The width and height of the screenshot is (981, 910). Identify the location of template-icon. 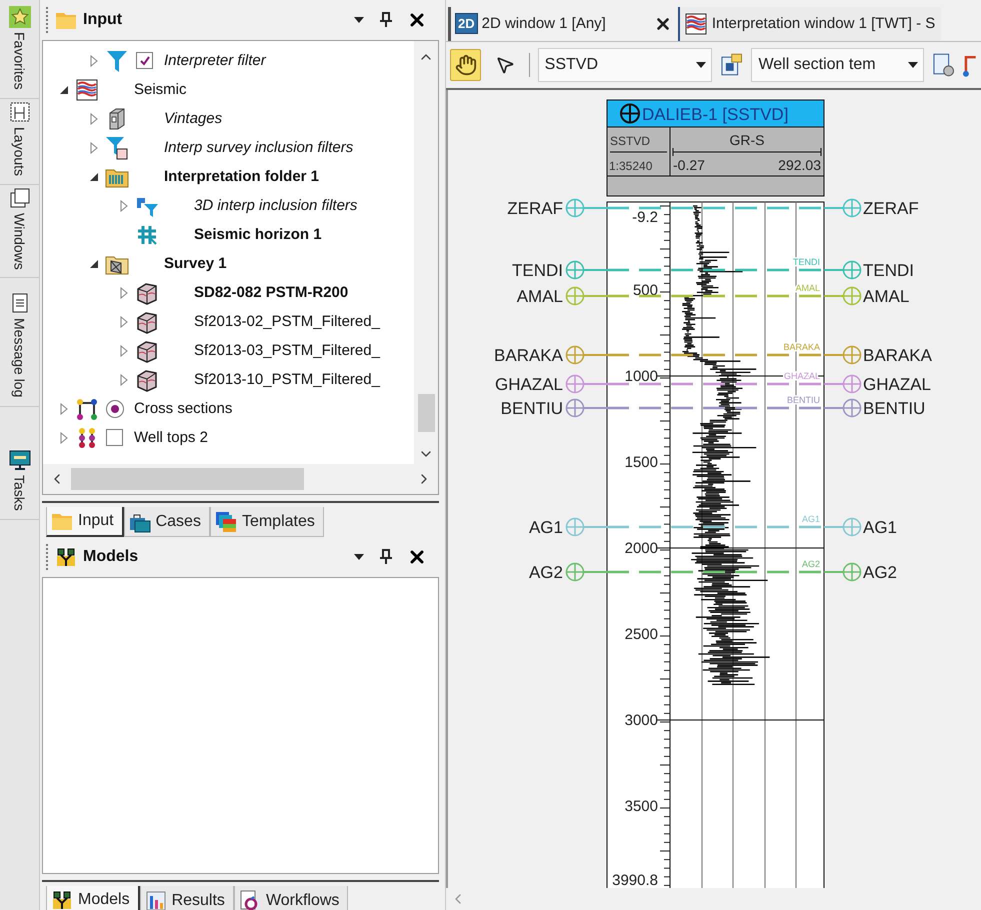
(732, 65).